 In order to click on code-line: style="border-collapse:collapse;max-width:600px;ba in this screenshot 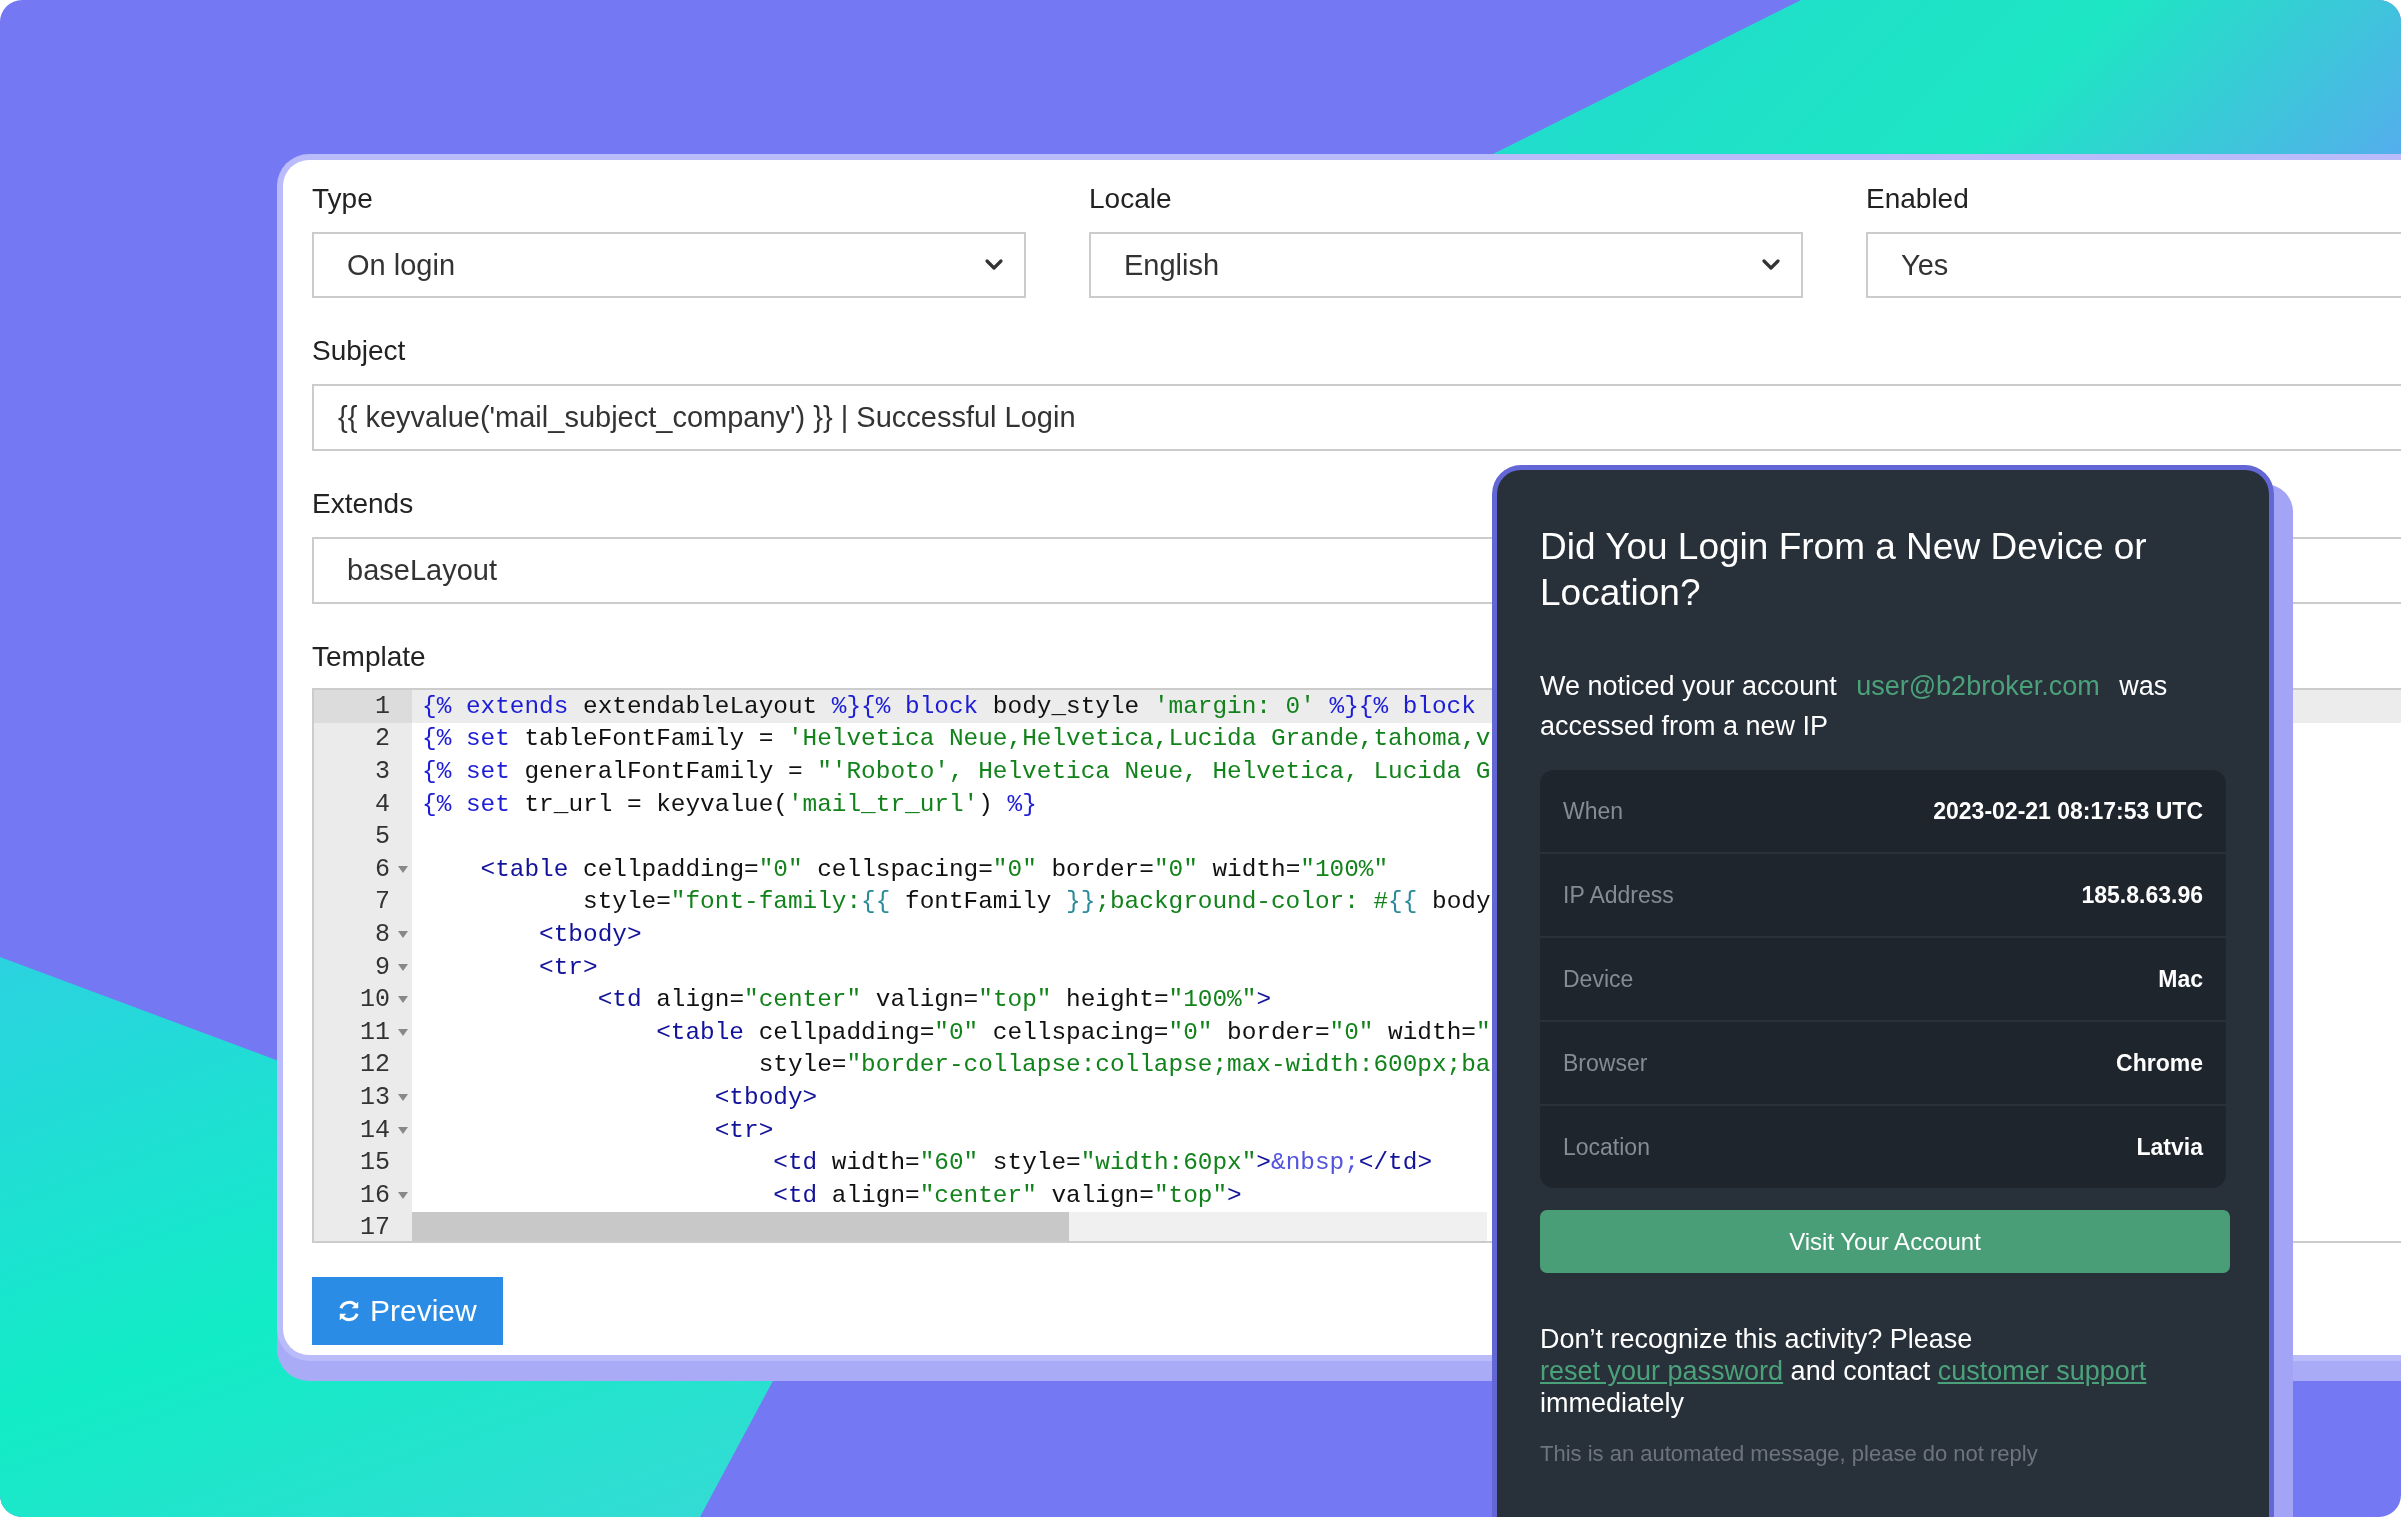, I will do `click(1124, 1065)`.